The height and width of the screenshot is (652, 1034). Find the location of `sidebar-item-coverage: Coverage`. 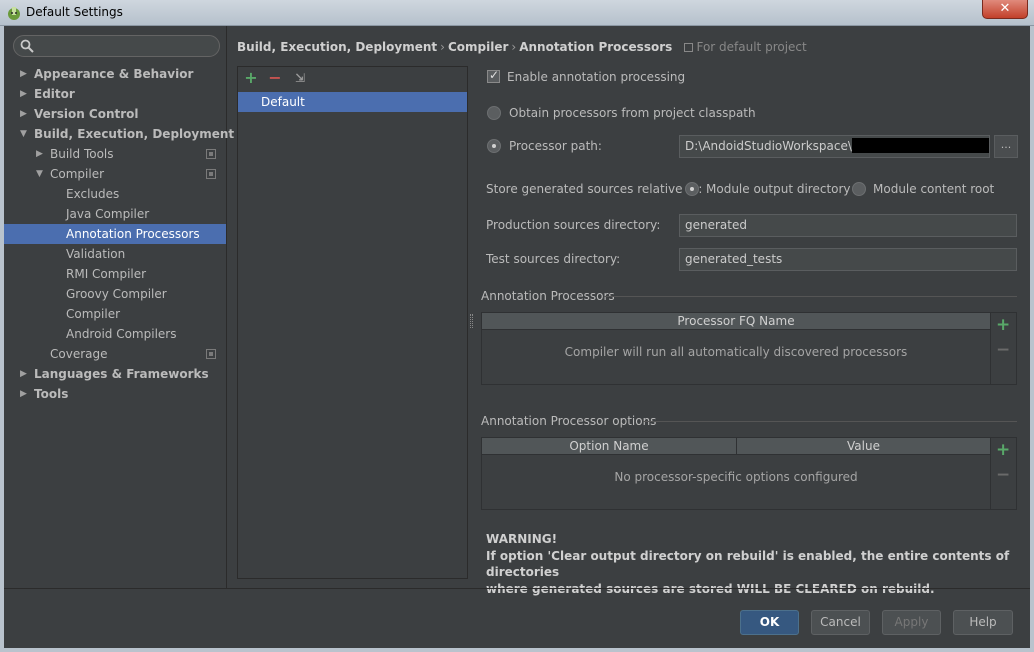

sidebar-item-coverage: Coverage is located at coordinates (115, 354).